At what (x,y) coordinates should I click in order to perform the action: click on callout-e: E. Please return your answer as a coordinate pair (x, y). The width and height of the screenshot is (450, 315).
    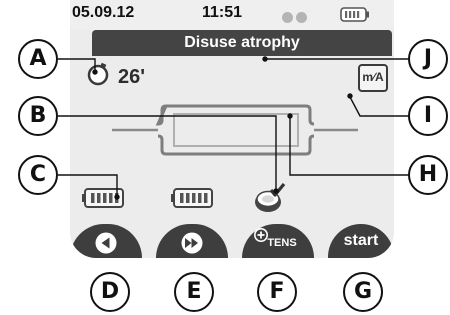
    Looking at the image, I should click on (194, 292).